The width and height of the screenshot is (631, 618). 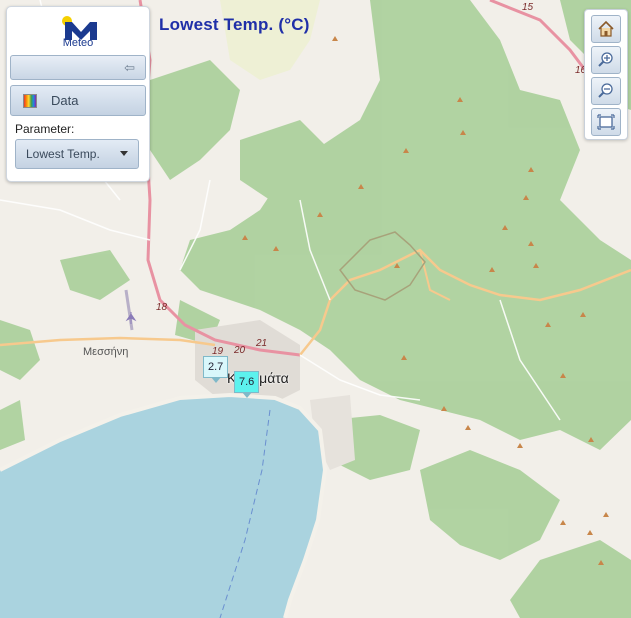 I want to click on data-button-label: Data, so click(x=65, y=100).